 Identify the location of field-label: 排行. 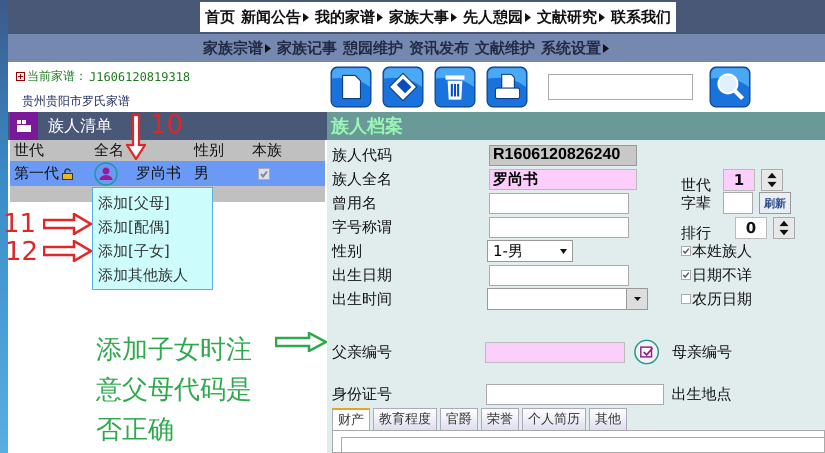
(696, 233).